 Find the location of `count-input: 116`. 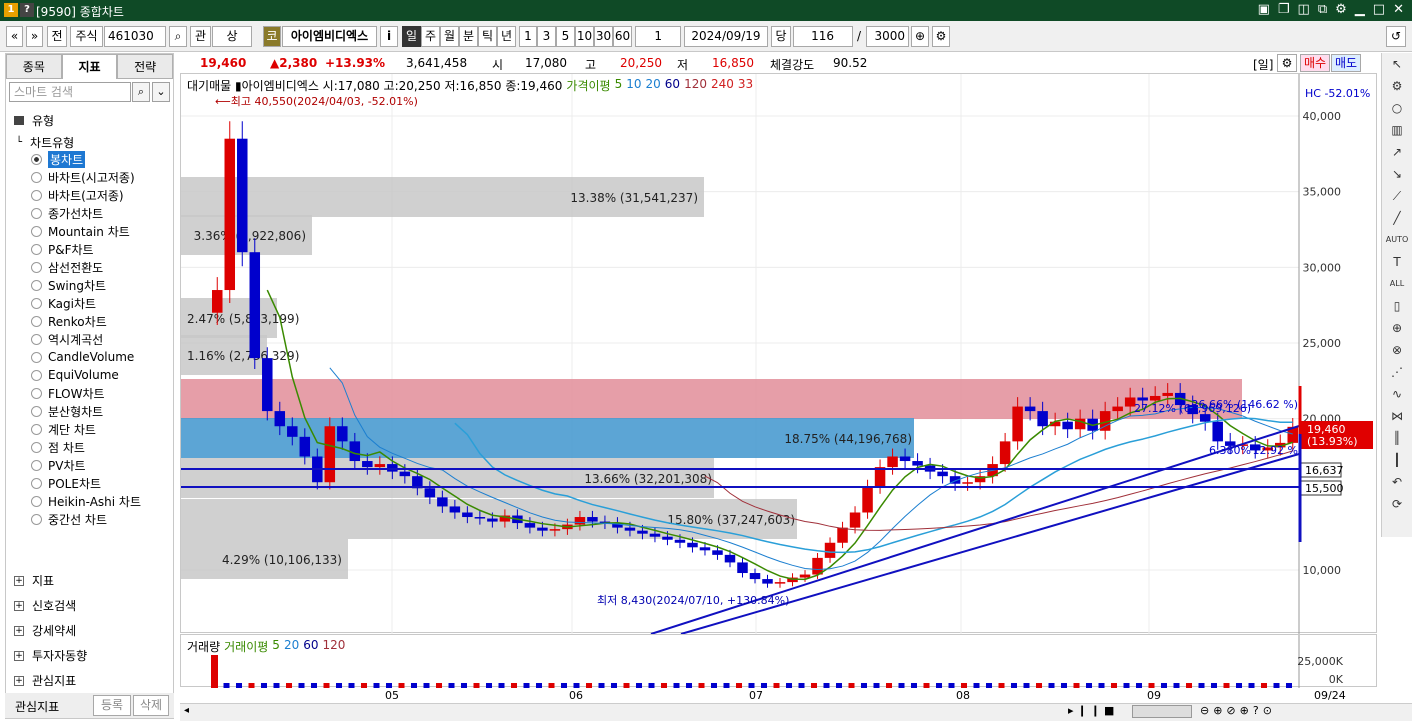

count-input: 116 is located at coordinates (823, 36).